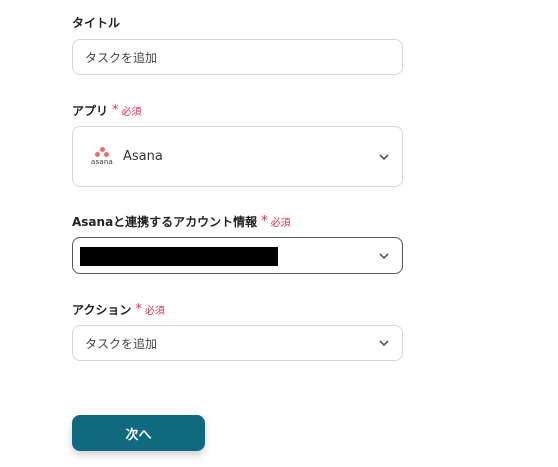 The height and width of the screenshot is (467, 558). What do you see at coordinates (102, 310) in the screenshot?
I see `action-label-text: アクション` at bounding box center [102, 310].